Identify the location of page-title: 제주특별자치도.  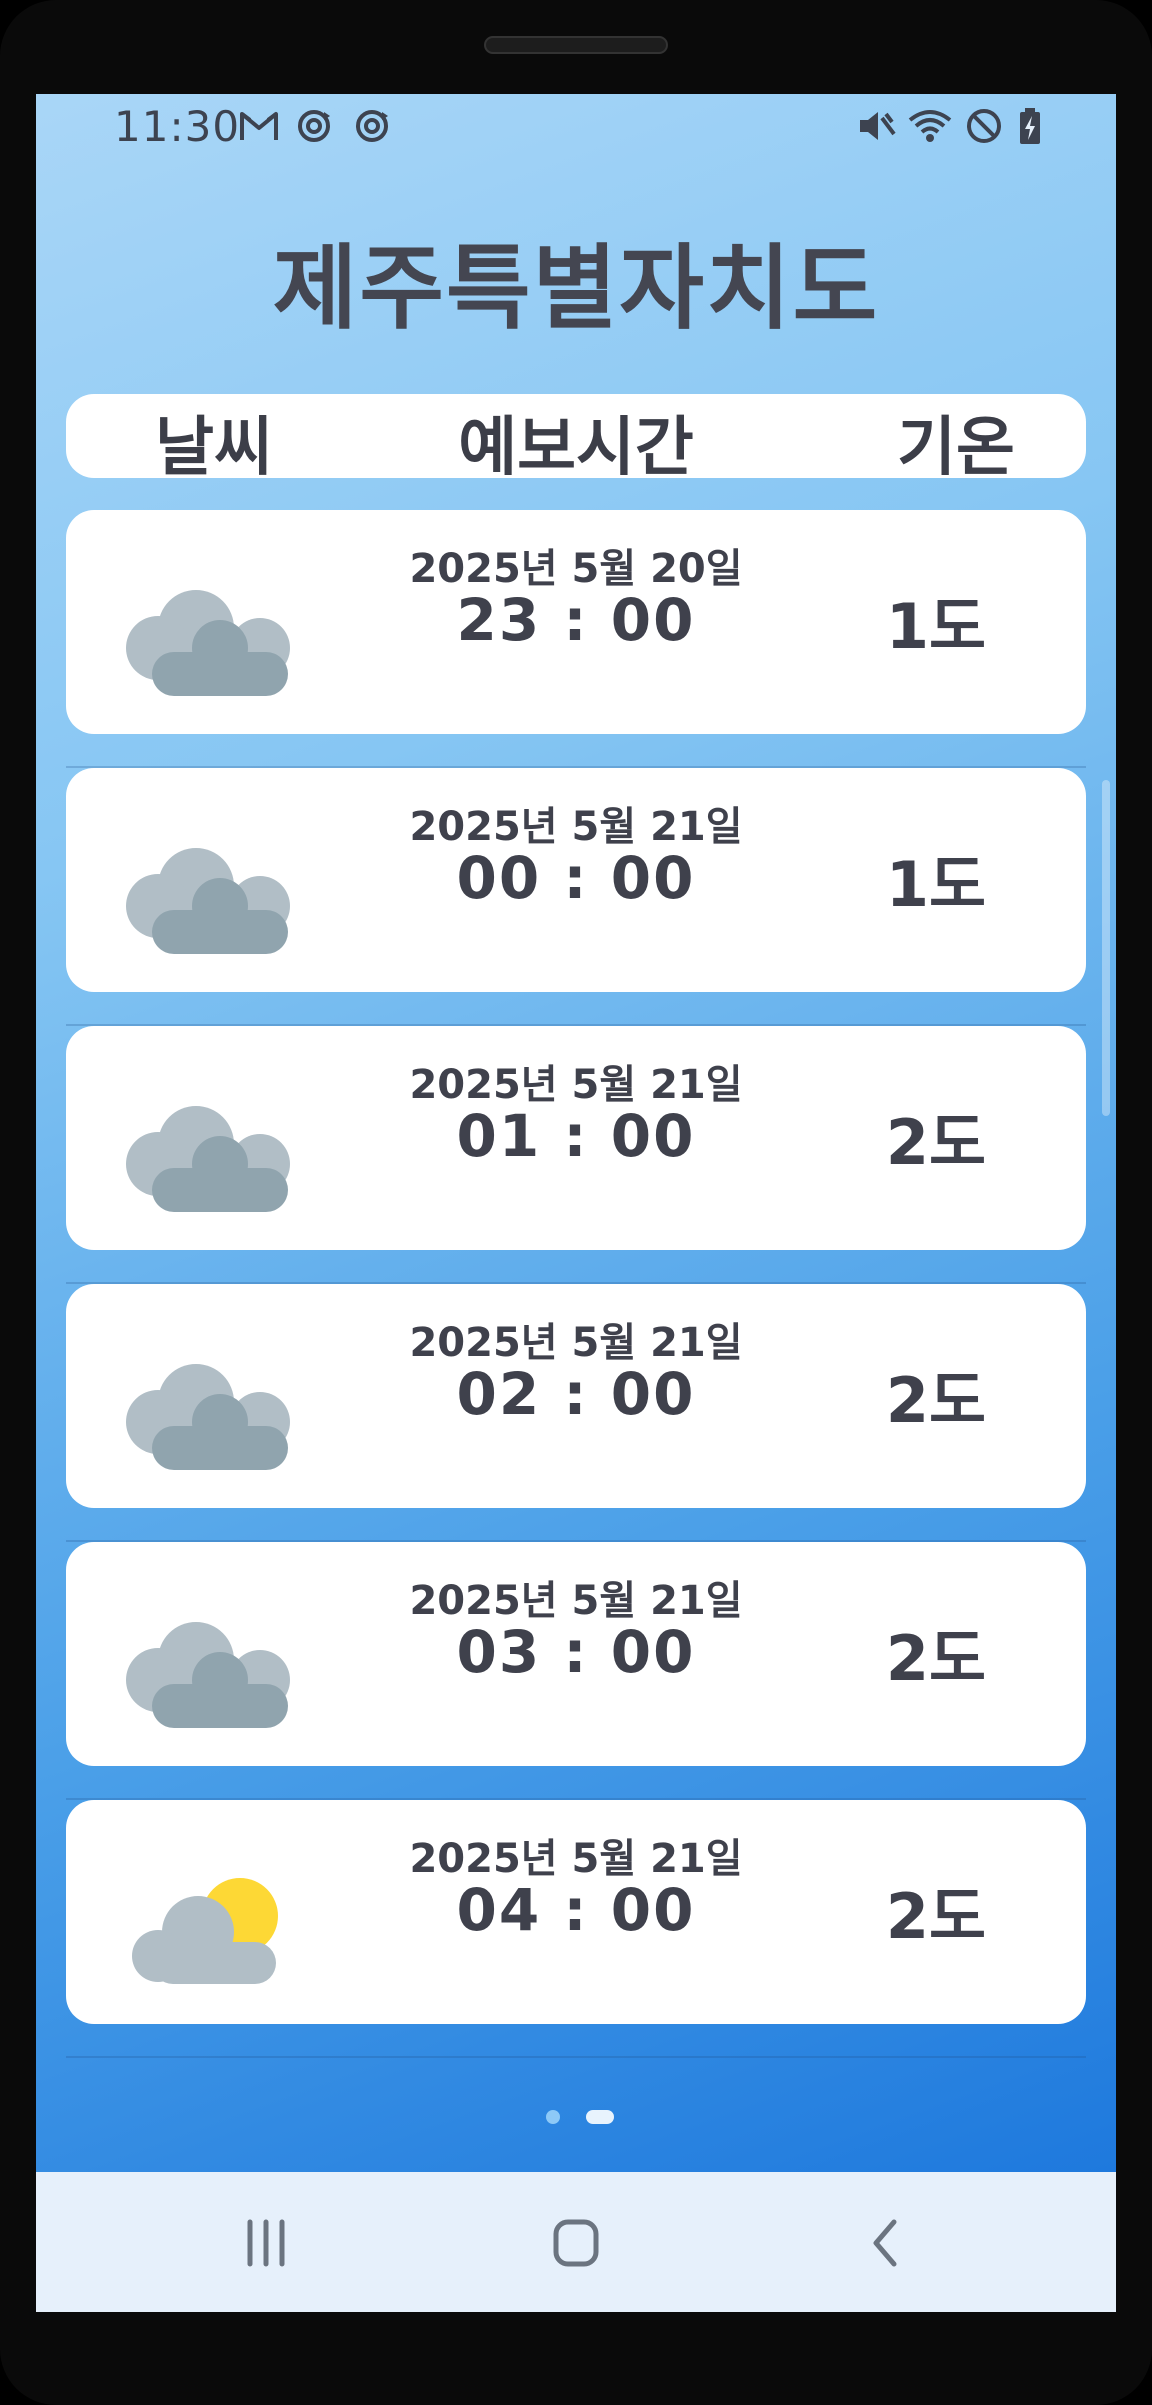
(576, 288).